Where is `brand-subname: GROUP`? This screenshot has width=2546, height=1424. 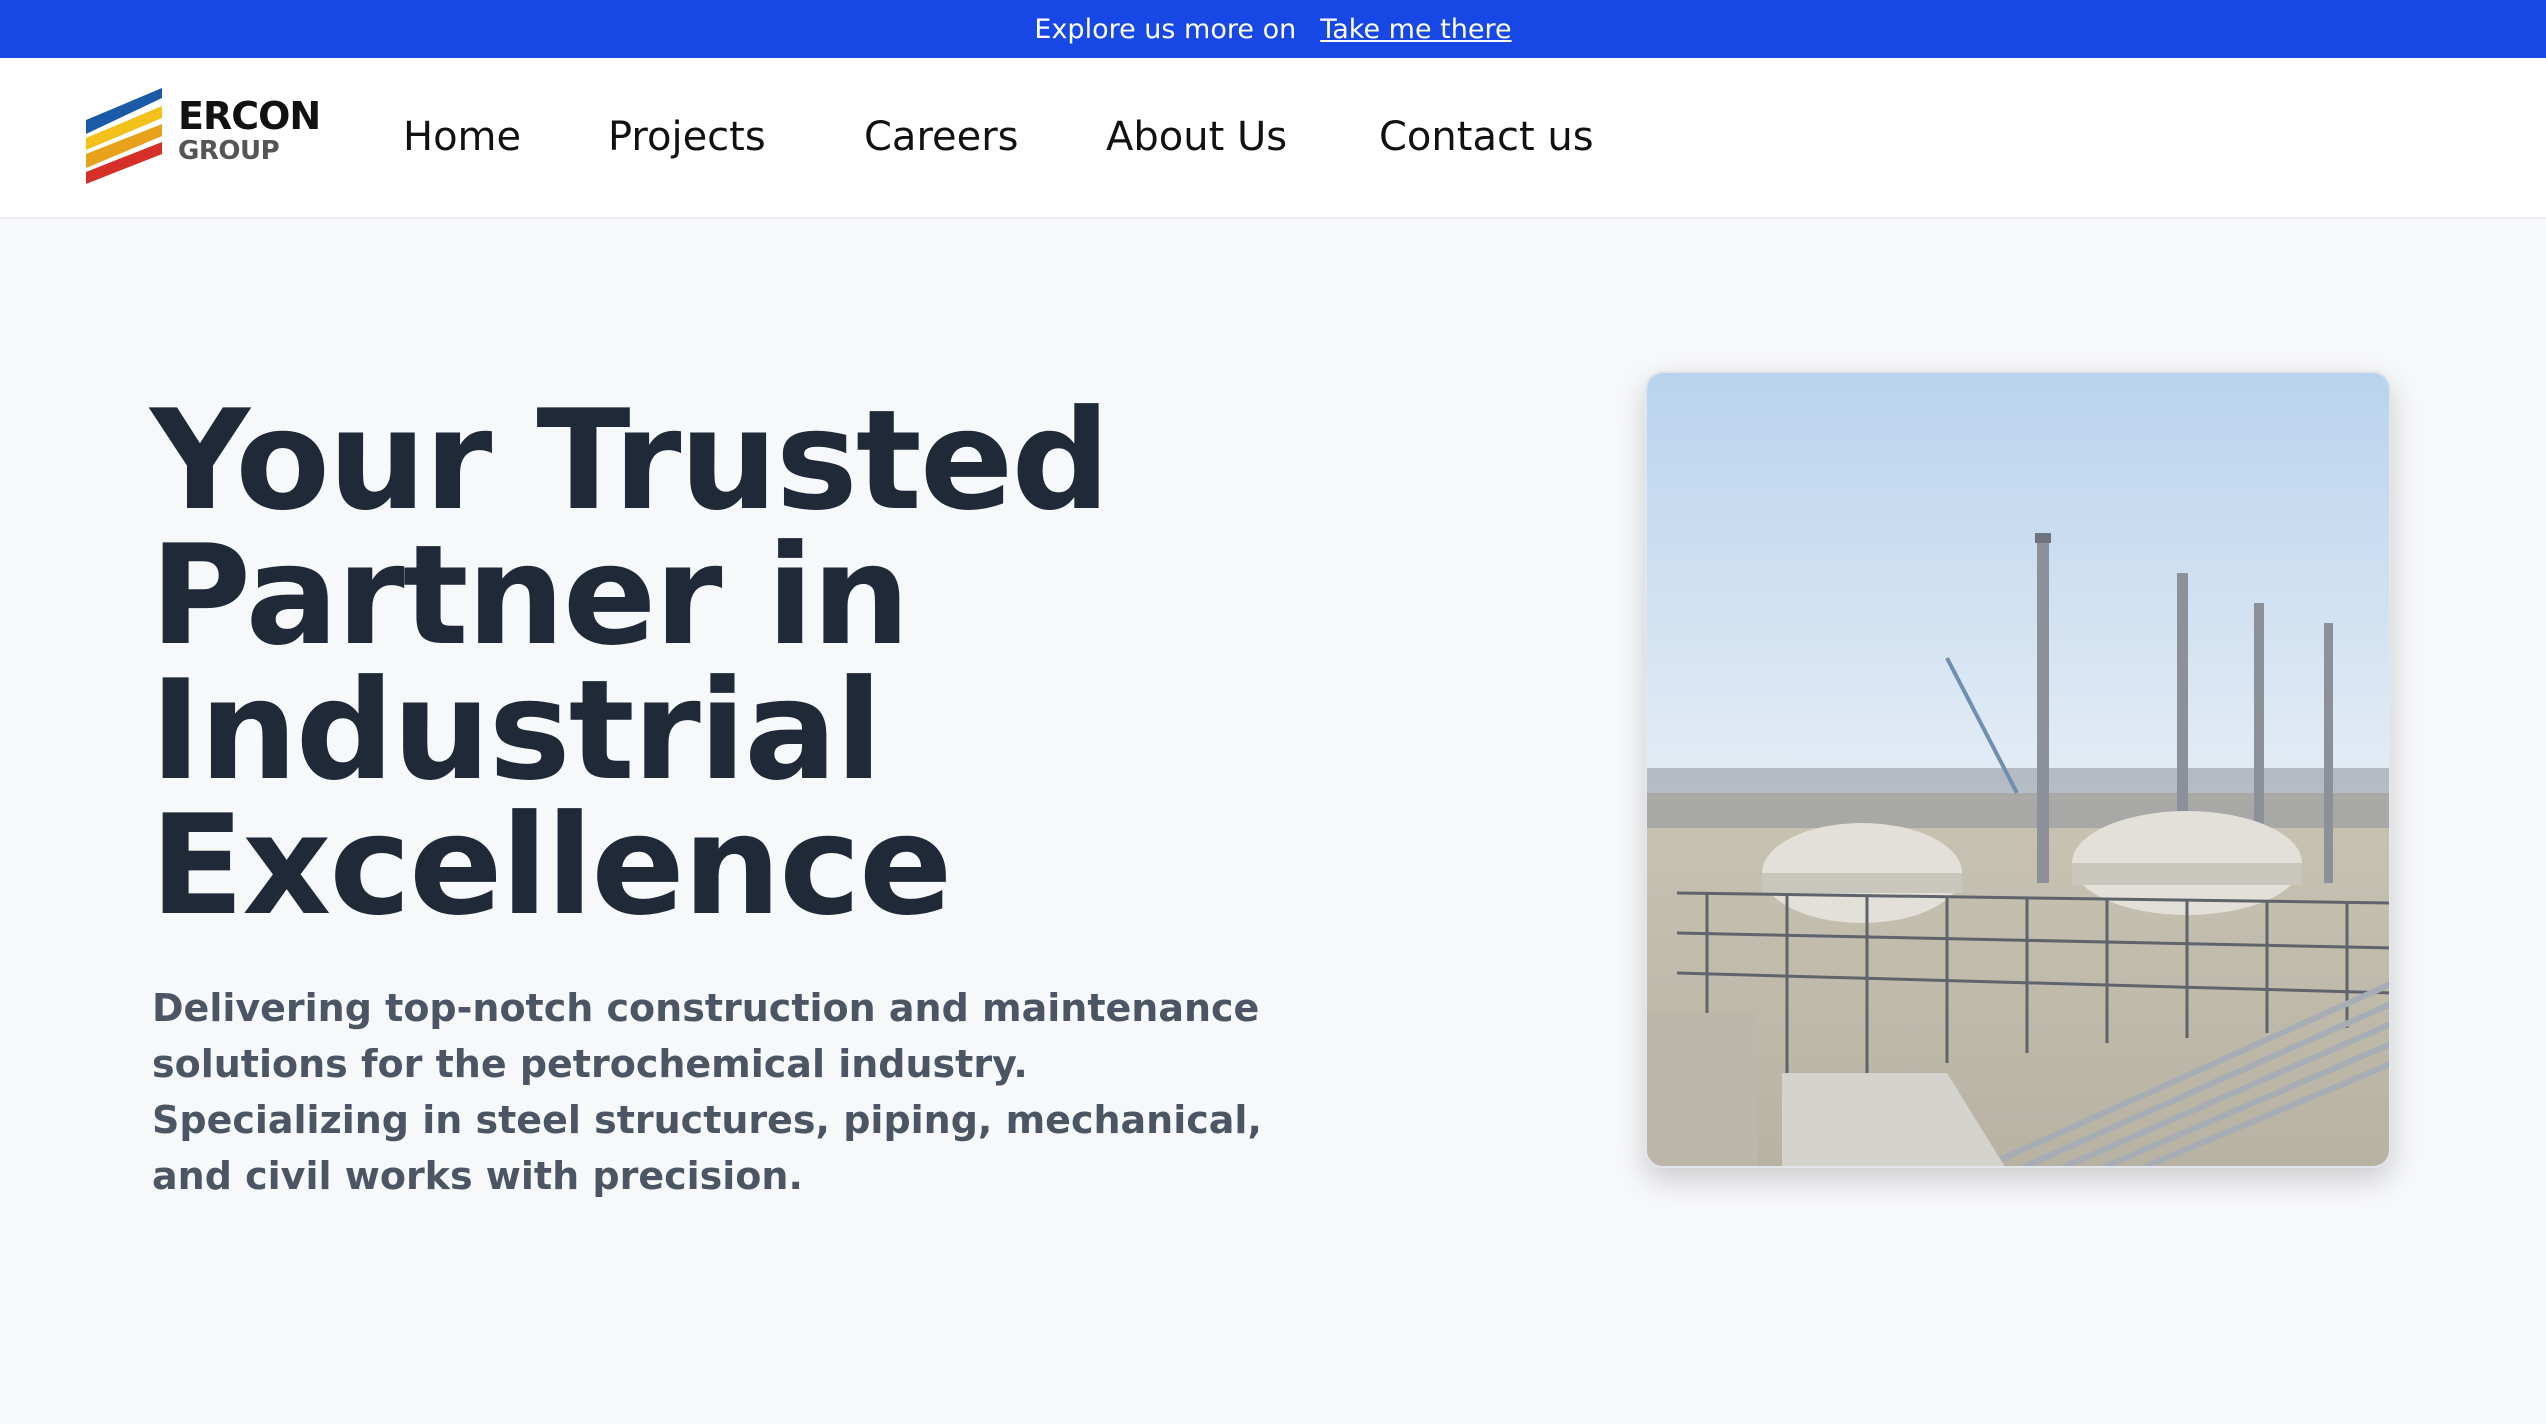
brand-subname: GROUP is located at coordinates (229, 151).